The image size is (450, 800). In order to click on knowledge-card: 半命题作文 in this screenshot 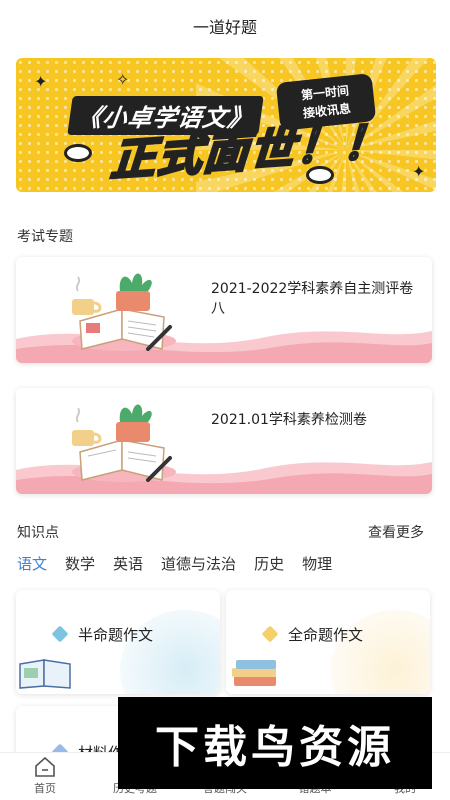, I will do `click(118, 642)`.